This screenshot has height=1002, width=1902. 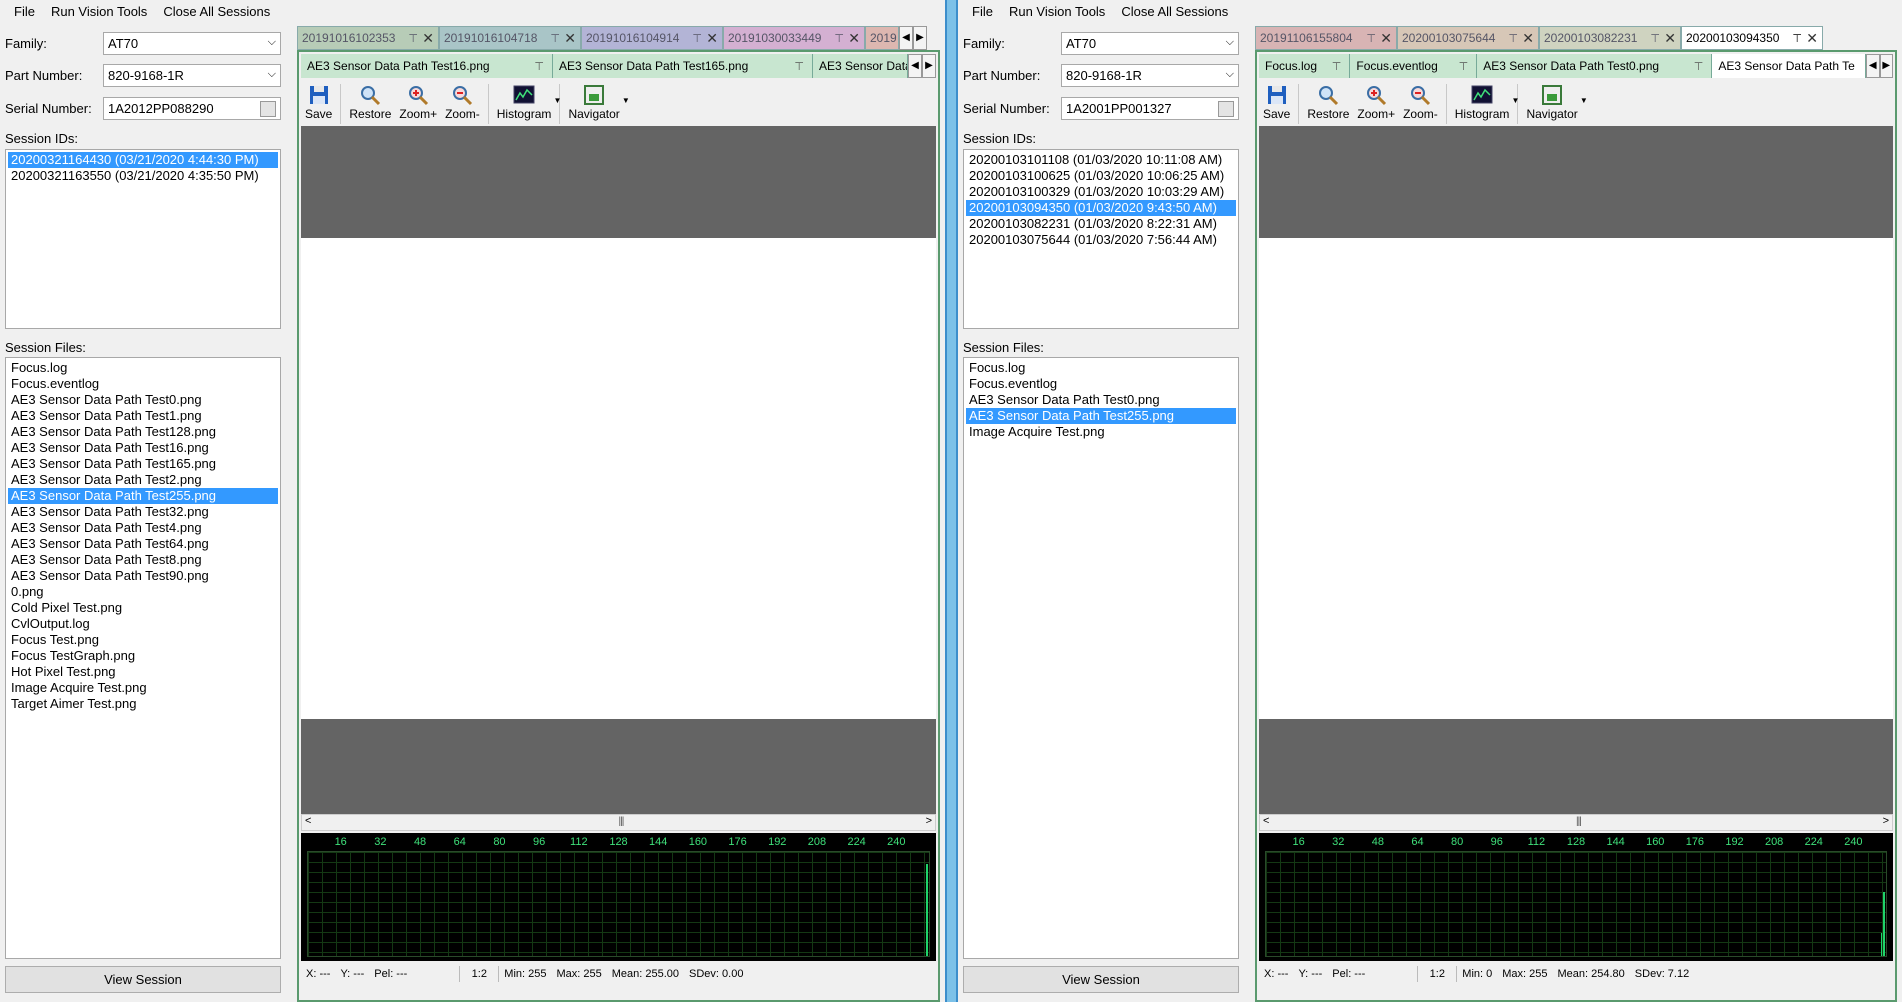 What do you see at coordinates (143, 176) in the screenshot?
I see `session-id-item: 20200321163550 (03/21/2020 4:35:50 PM)` at bounding box center [143, 176].